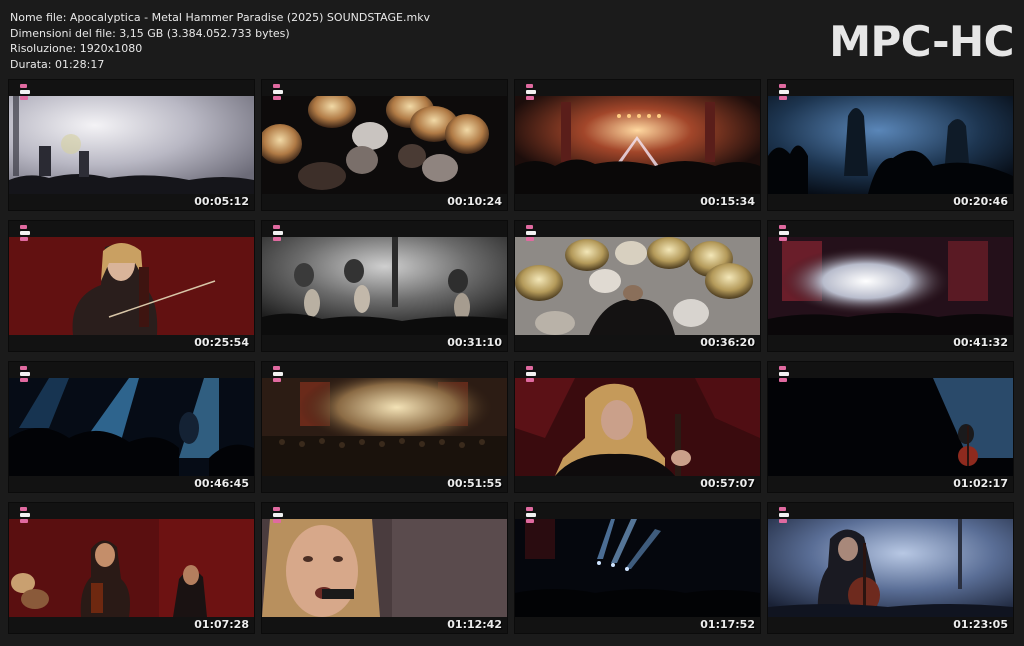 Image resolution: width=1024 pixels, height=646 pixels. I want to click on resolution-text: Risoluzione: 1920x1080, so click(76, 48).